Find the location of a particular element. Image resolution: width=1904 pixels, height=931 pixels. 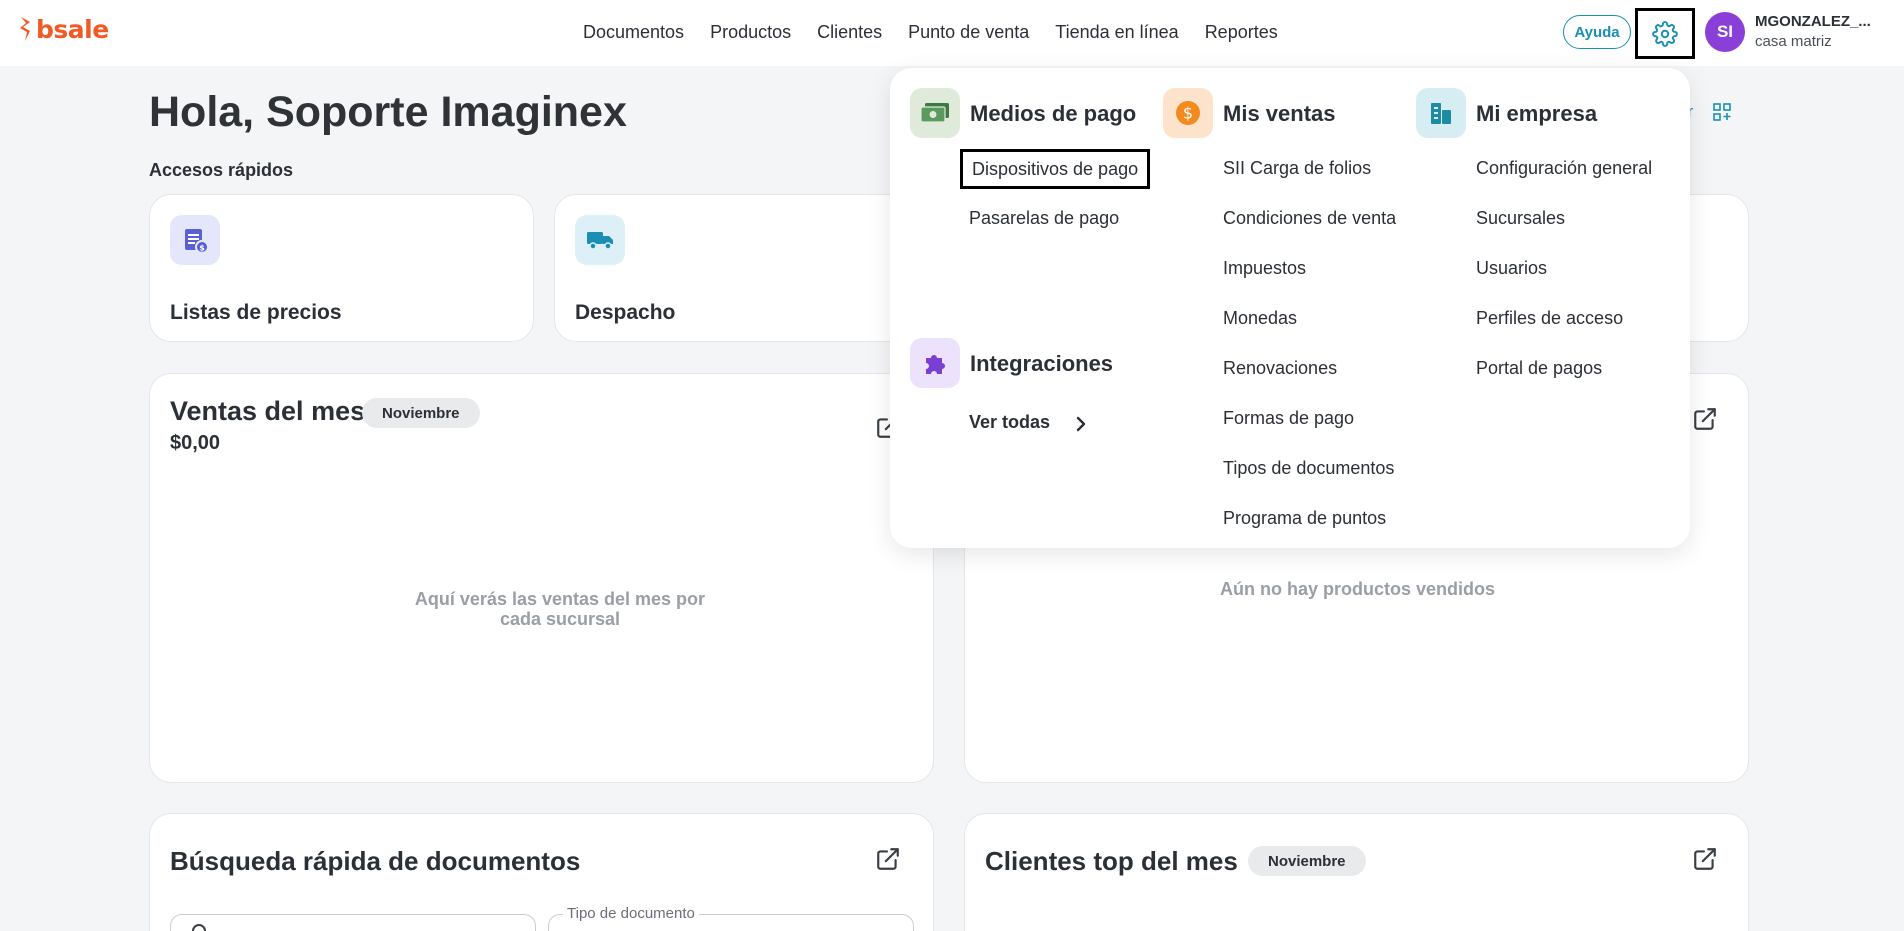

quick-card-price-lists: $ Listas de precios is located at coordinates (341, 268).